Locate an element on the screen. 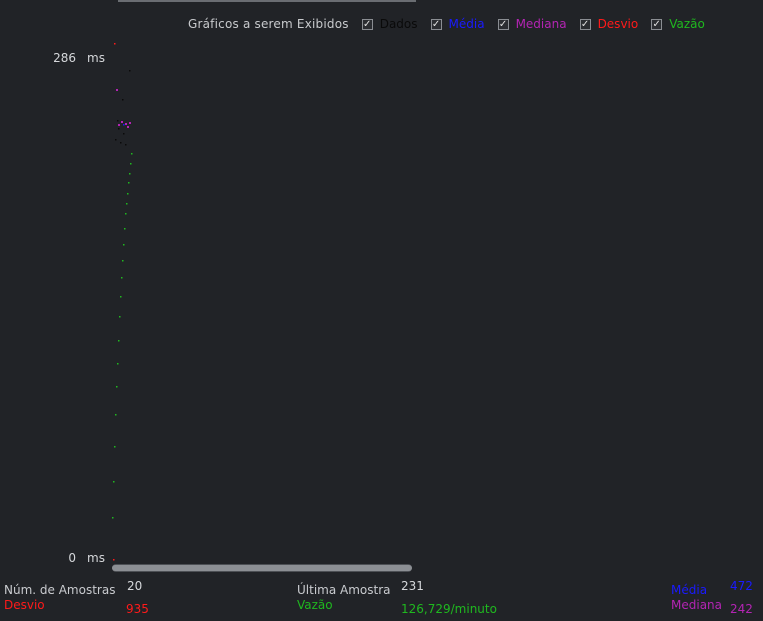  desvio-stat-label: Desvio is located at coordinates (24, 605).